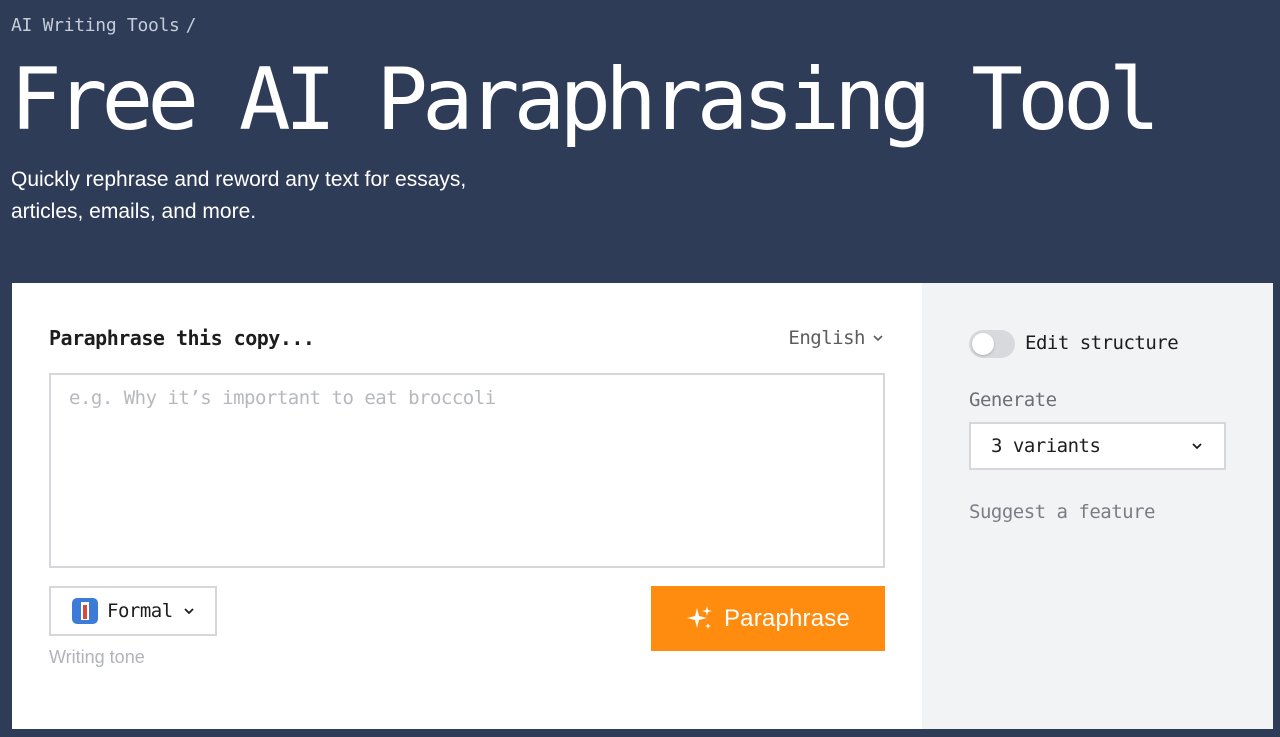  Describe the element at coordinates (585, 100) in the screenshot. I see `page-title: Free AI Paraphrasing Tool` at that location.